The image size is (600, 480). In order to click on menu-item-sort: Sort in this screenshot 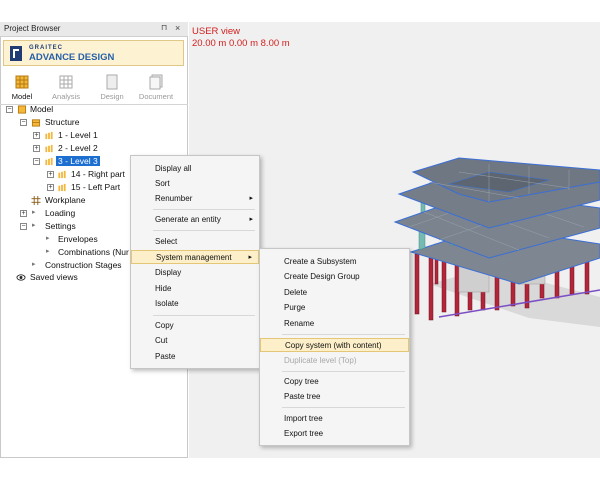, I will do `click(195, 184)`.